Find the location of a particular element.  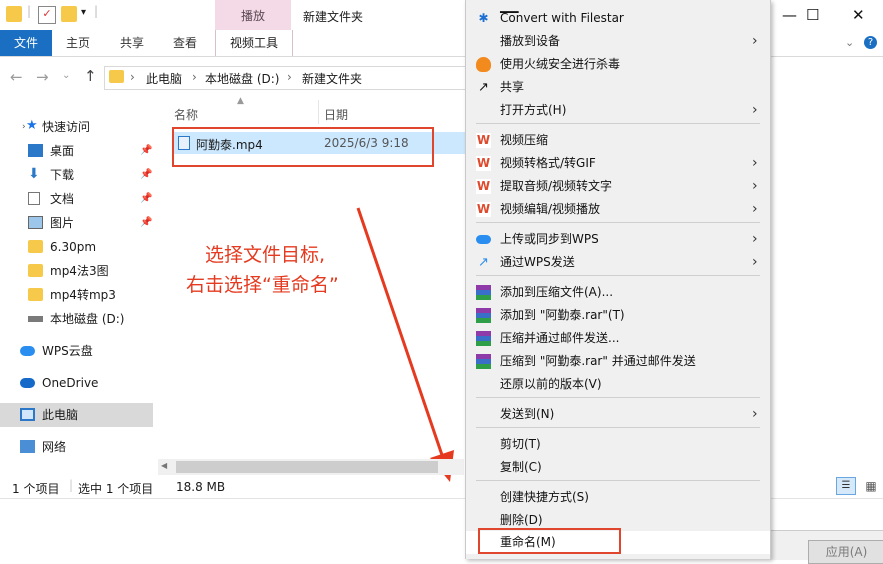

sidebar-item-network: 网络 is located at coordinates (76, 447).